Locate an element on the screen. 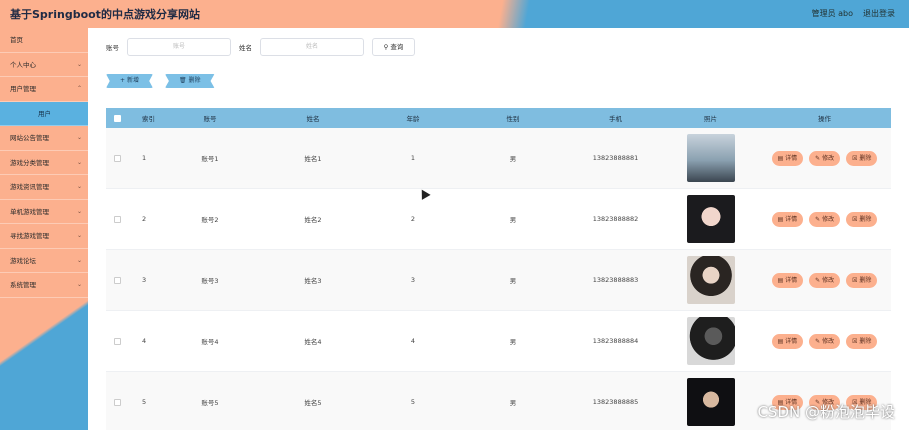  sidebar-item-news-management: 游戏资讯管理 ⌄ is located at coordinates (44, 187).